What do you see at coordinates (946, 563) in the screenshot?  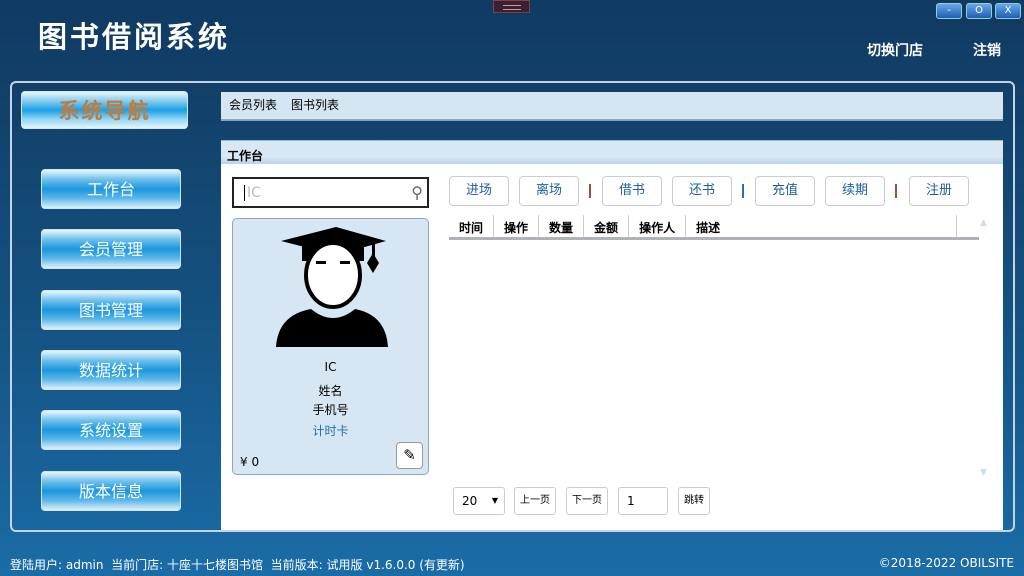 I see `copyright: ©2018-2022 OBILSITE` at bounding box center [946, 563].